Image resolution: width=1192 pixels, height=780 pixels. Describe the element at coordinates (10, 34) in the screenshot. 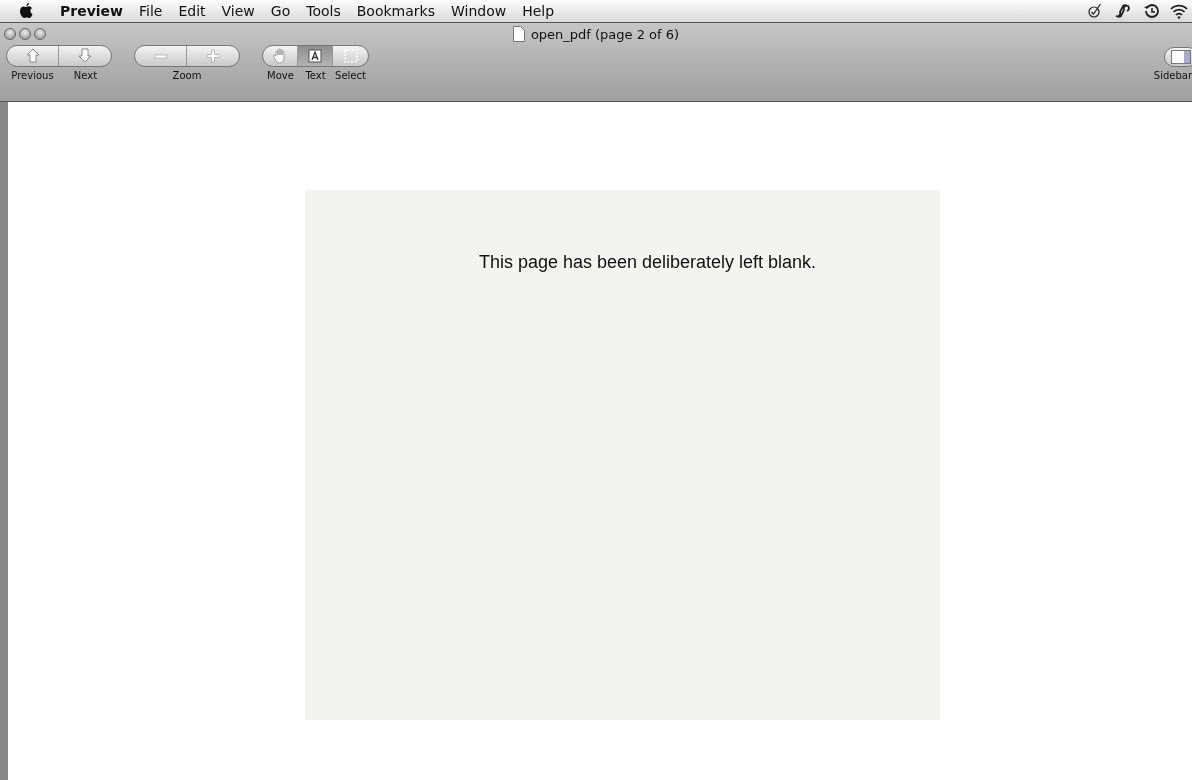

I see `close-button` at that location.